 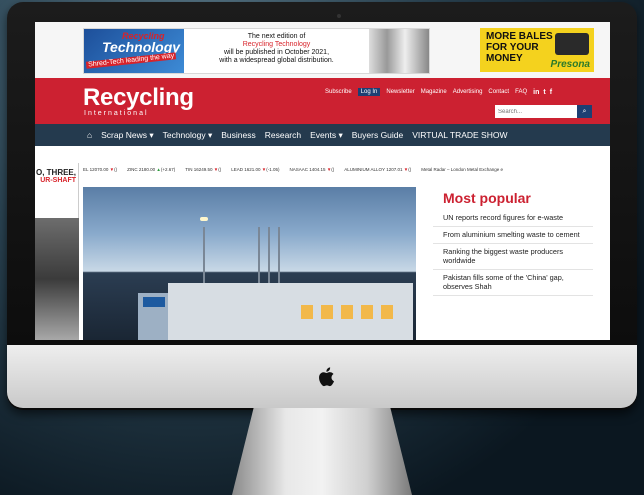 What do you see at coordinates (312, 169) in the screenshot?
I see `ticker-item: NASAAC 1404.15 ▼()` at bounding box center [312, 169].